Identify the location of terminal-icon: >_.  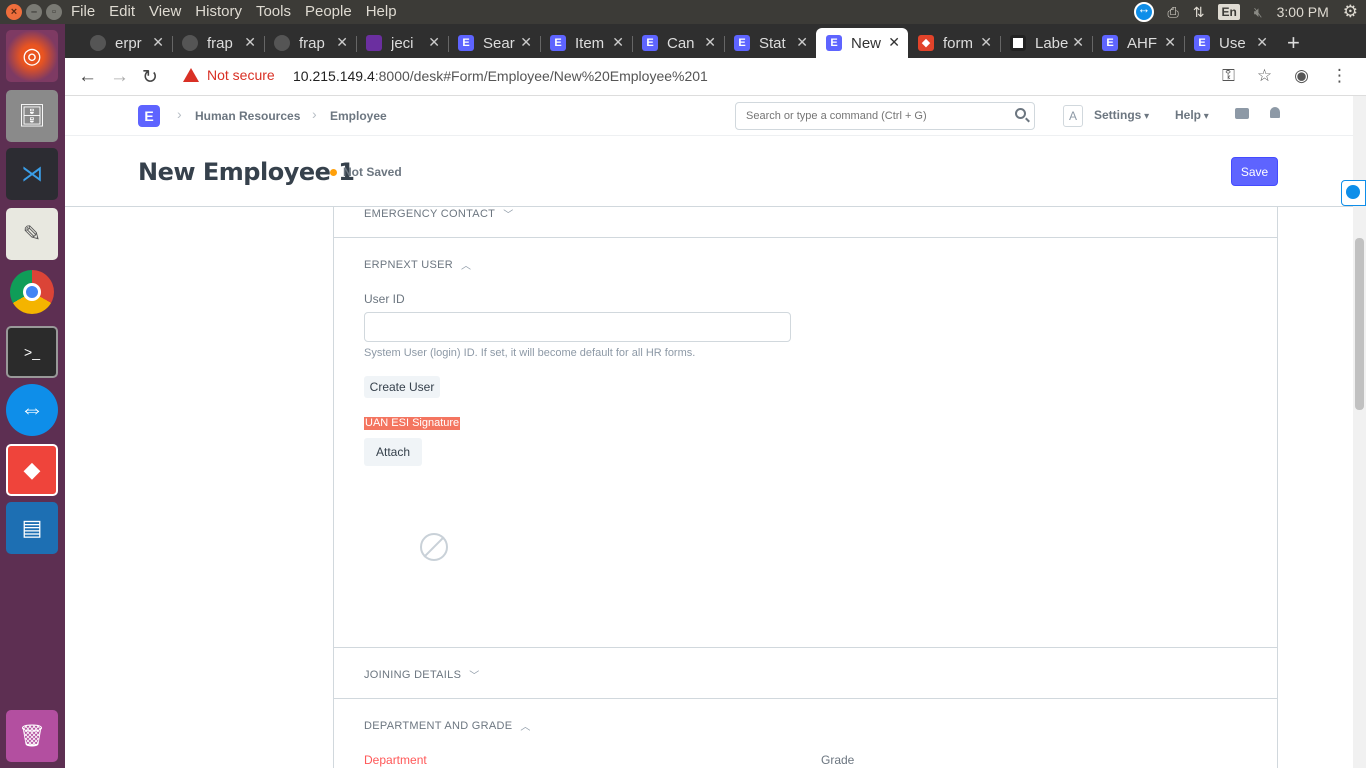
(32, 352).